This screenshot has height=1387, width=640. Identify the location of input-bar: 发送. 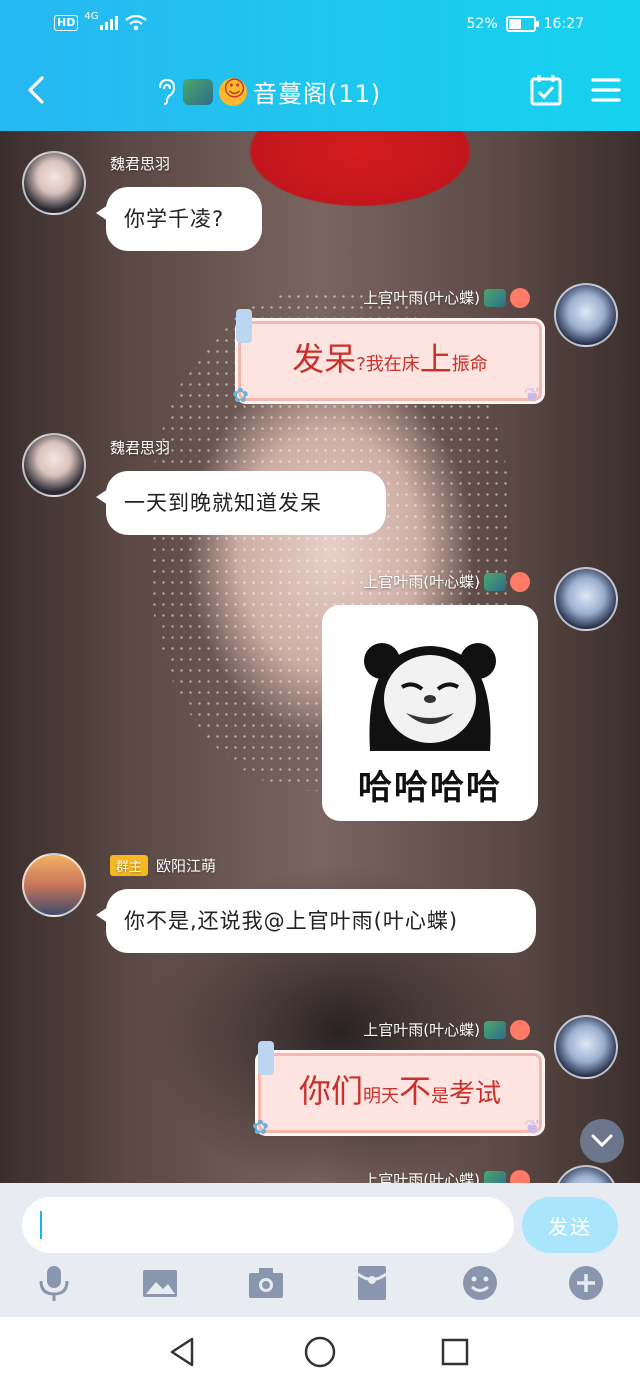
(320, 1250).